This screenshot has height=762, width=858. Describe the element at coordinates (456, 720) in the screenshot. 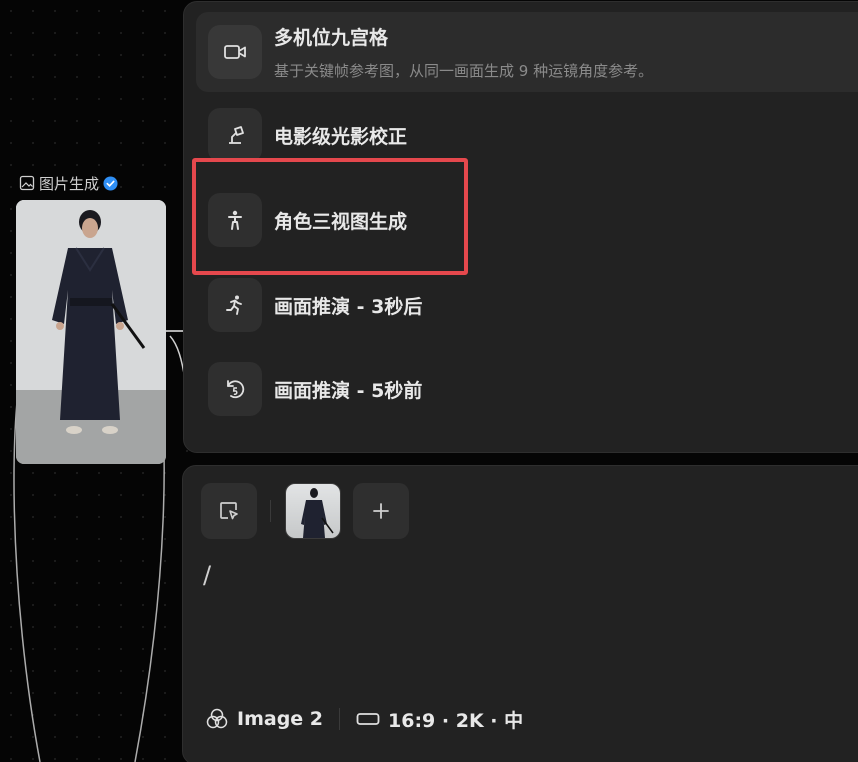

I see `settings-summary: 16:9 · 2K · 中` at that location.